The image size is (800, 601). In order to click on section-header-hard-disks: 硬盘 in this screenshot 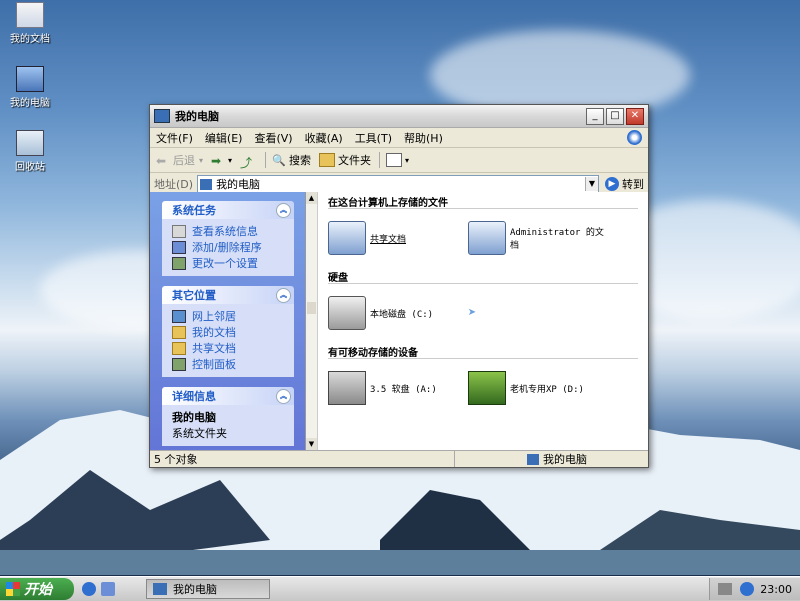, I will do `click(483, 276)`.